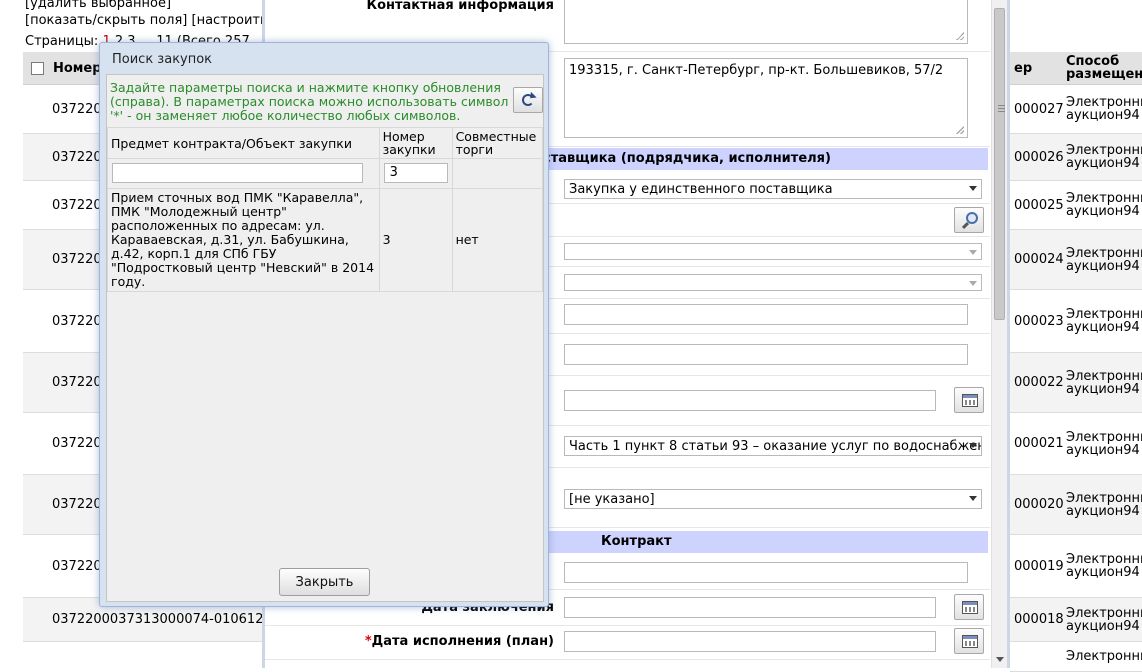 Image resolution: width=1142 pixels, height=672 pixels. I want to click on table-row: 000023 Электронны аукцион94, so click(1076, 321).